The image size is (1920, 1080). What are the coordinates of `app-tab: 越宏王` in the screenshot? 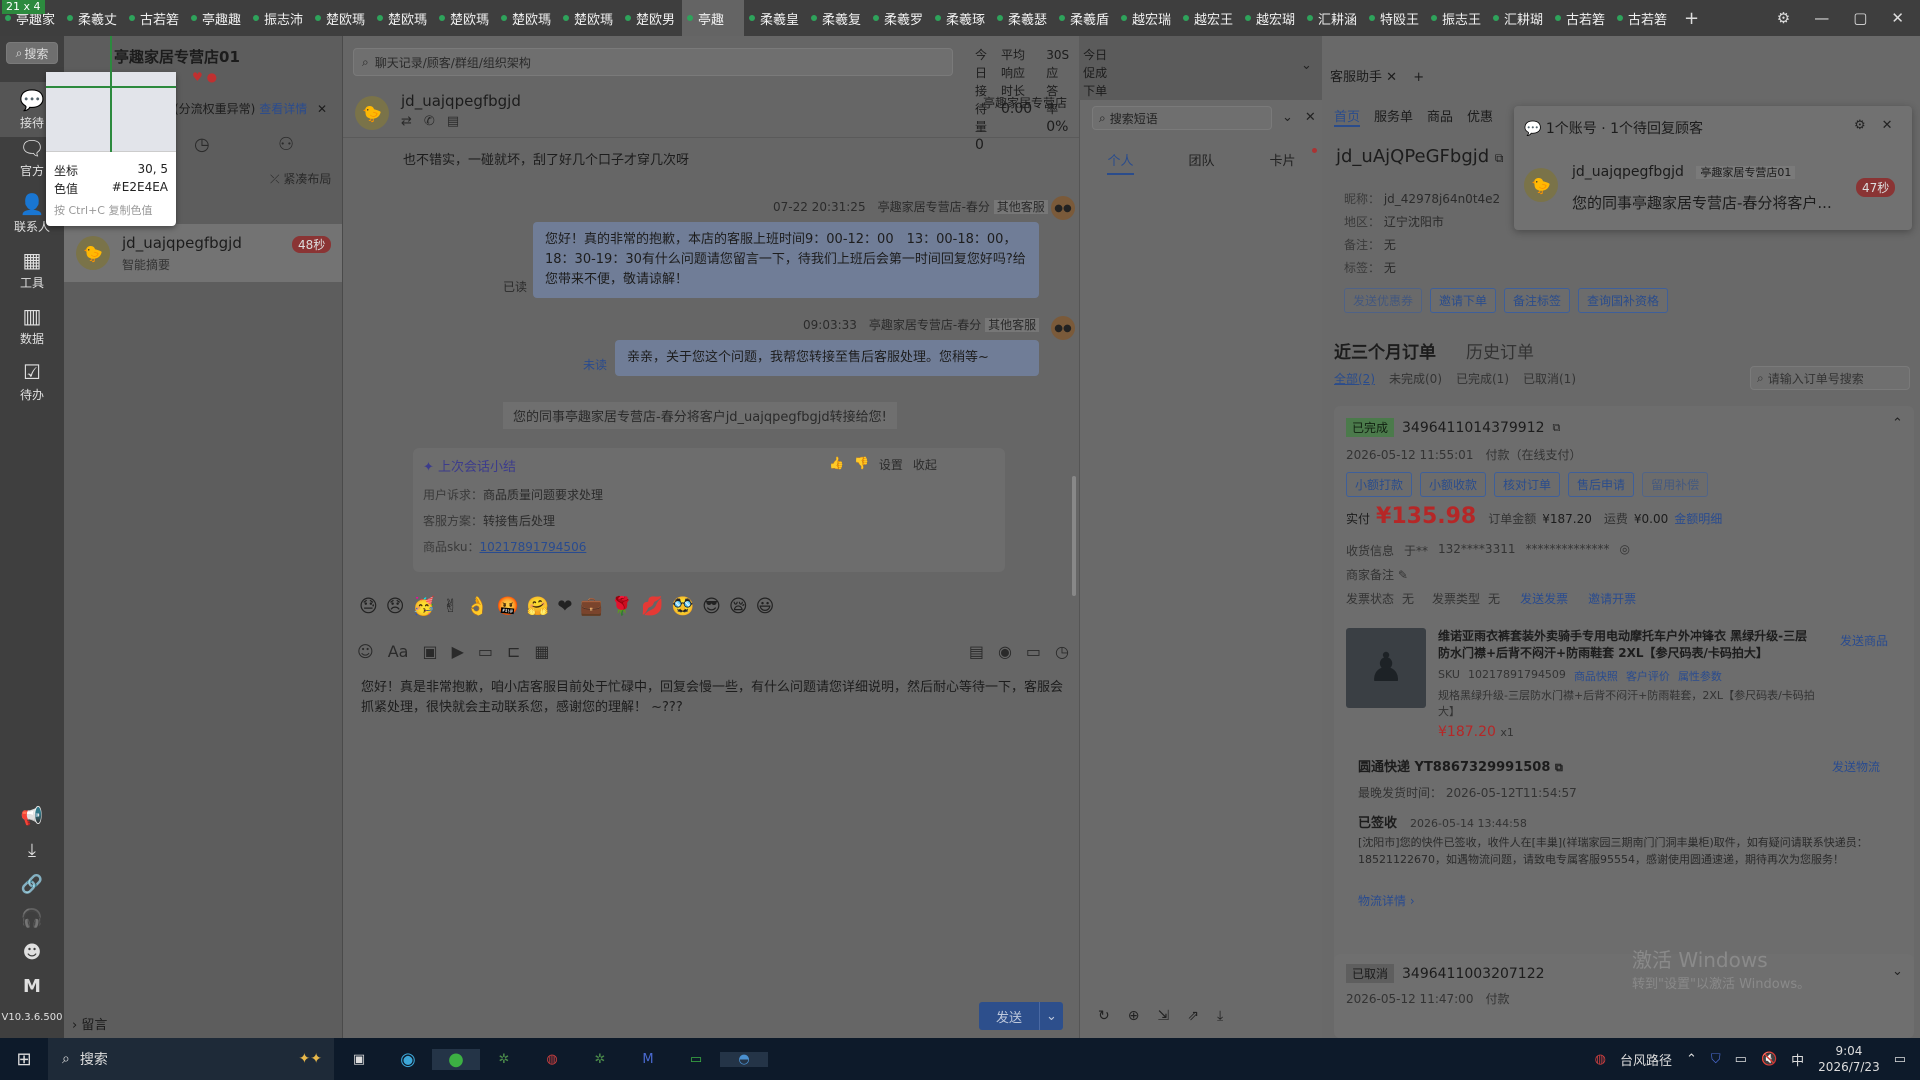 It's located at (1209, 18).